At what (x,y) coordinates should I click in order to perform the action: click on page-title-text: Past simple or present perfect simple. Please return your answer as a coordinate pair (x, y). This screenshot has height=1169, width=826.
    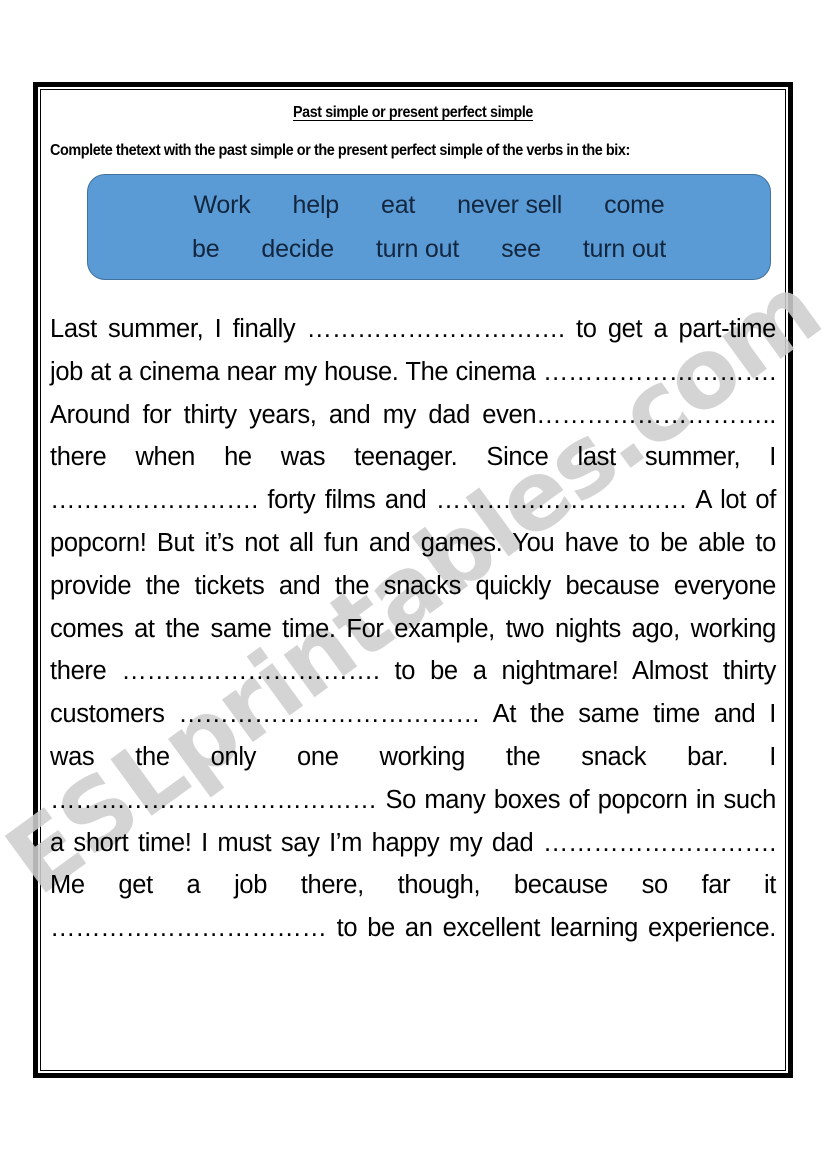
    Looking at the image, I should click on (412, 112).